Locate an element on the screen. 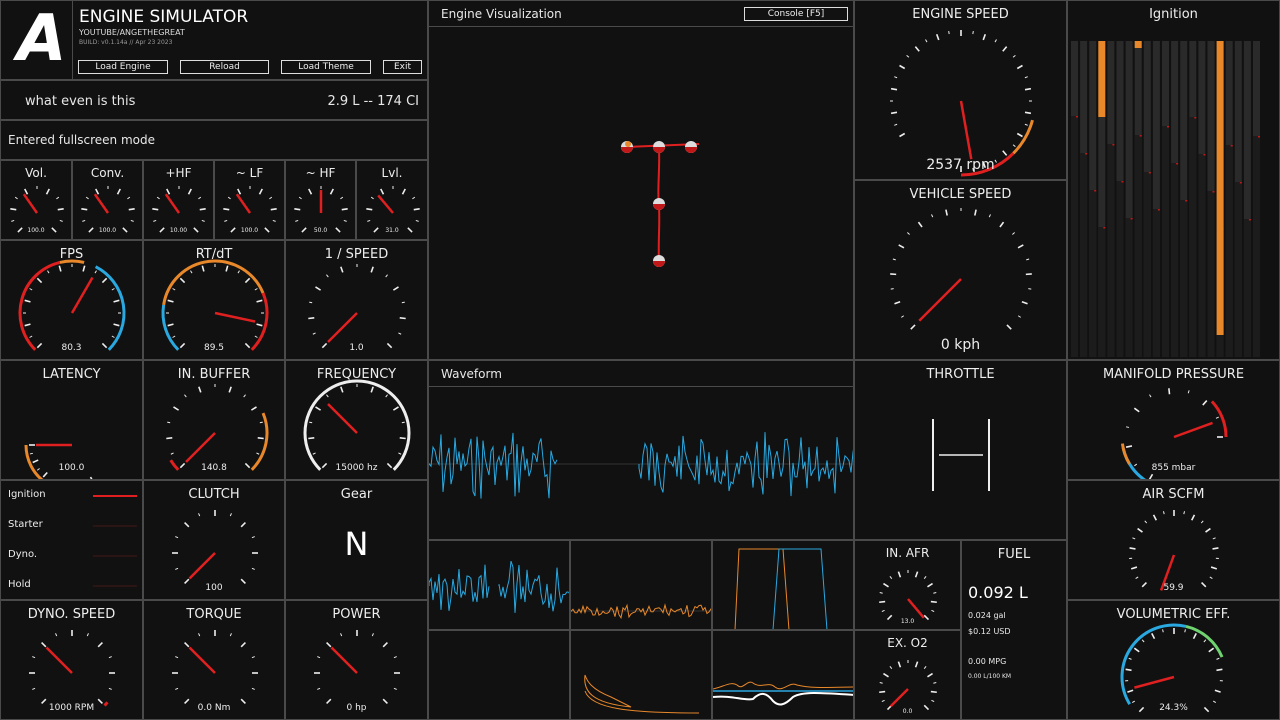 The image size is (1280, 720). in-afr-panel: IN. AFR 13.0 is located at coordinates (907, 585).